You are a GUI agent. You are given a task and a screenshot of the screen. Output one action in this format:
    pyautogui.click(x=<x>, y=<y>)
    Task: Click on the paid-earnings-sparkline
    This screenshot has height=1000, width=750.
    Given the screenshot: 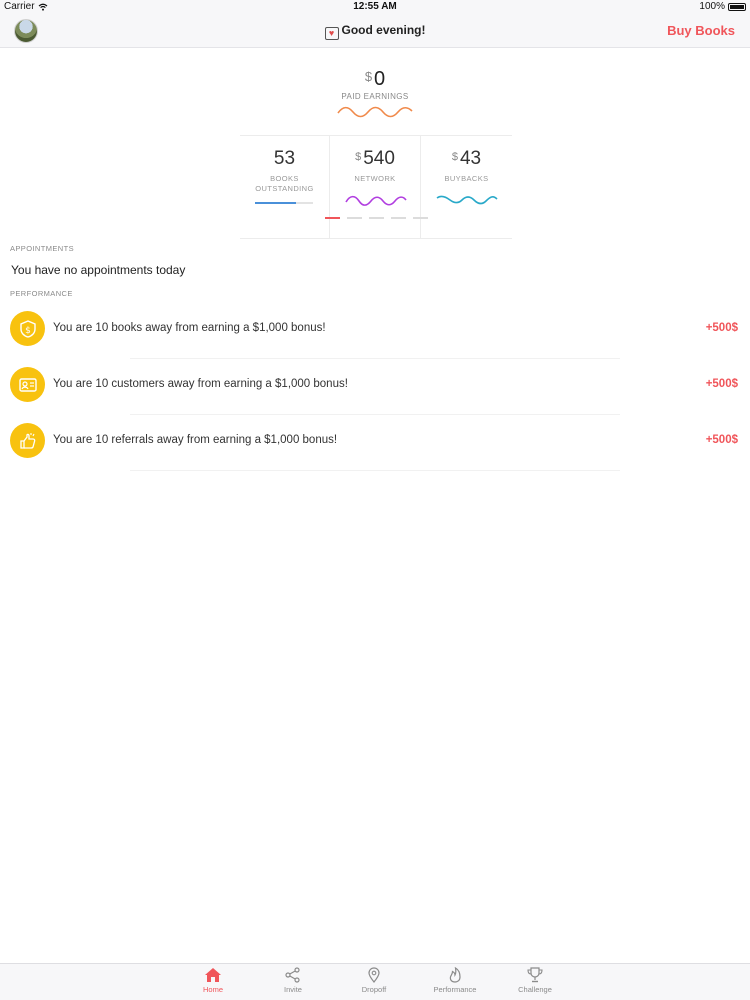 What is the action you would take?
    pyautogui.click(x=375, y=112)
    